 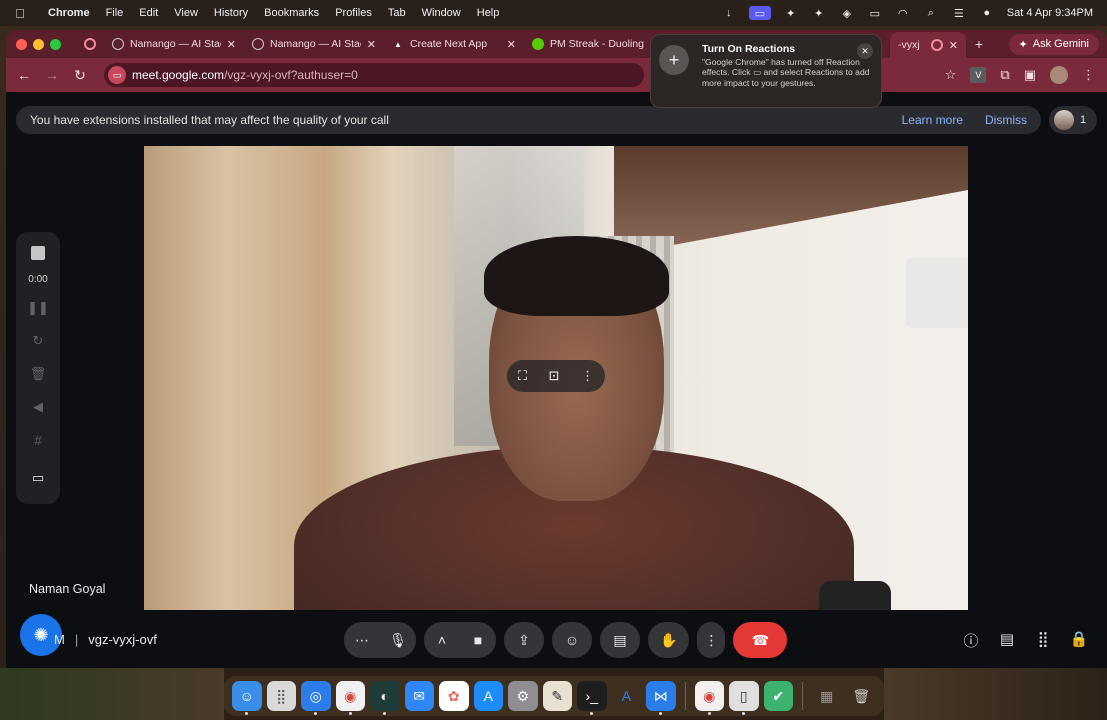 I want to click on menu-edit: Edit, so click(x=148, y=13).